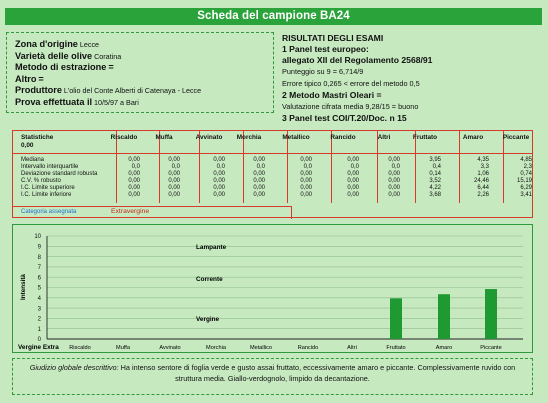 This screenshot has width=548, height=403. Describe the element at coordinates (26, 78) in the screenshot. I see `altro-label: Altro` at that location.